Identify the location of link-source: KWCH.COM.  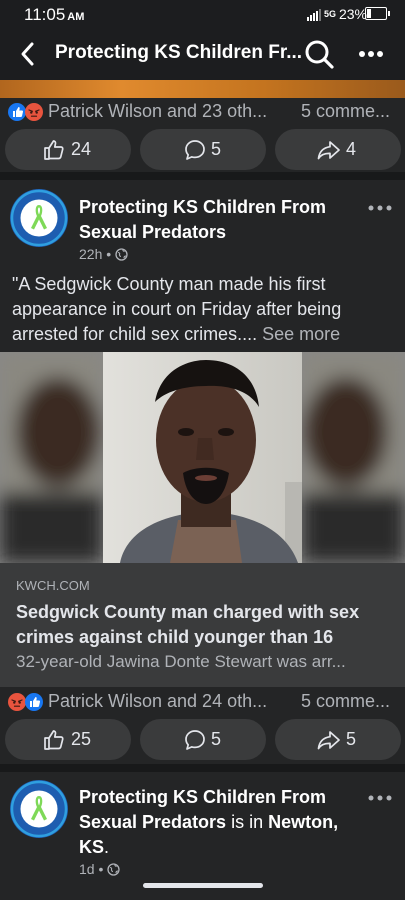
(53, 585).